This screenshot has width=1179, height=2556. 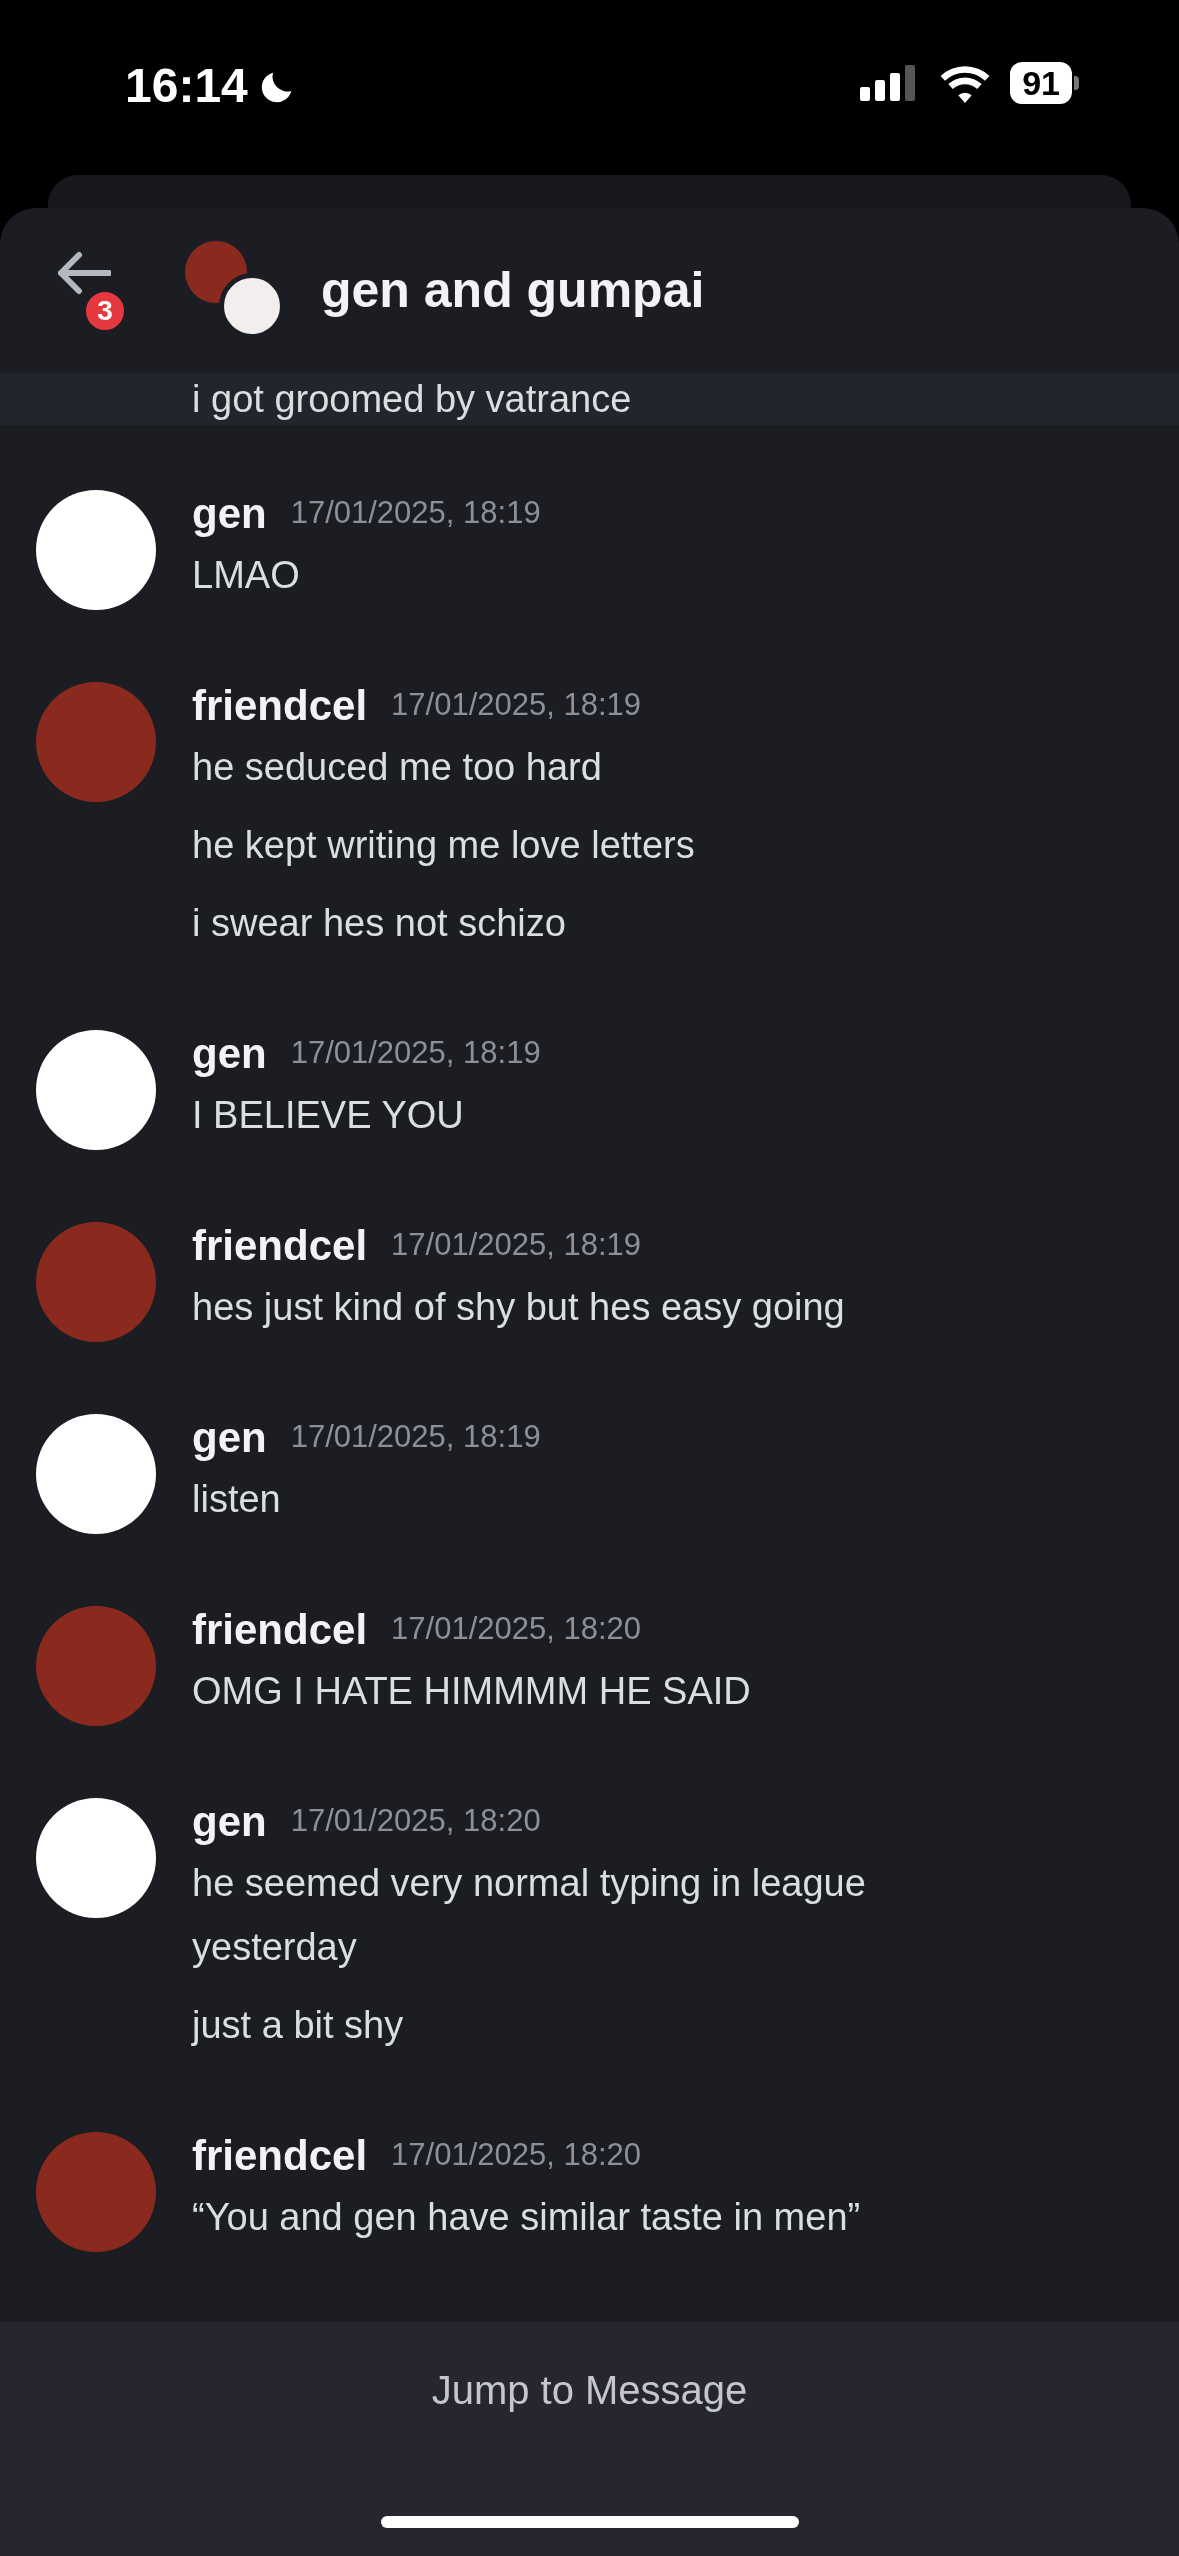 What do you see at coordinates (1044, 83) in the screenshot?
I see `battery-indicator: 91` at bounding box center [1044, 83].